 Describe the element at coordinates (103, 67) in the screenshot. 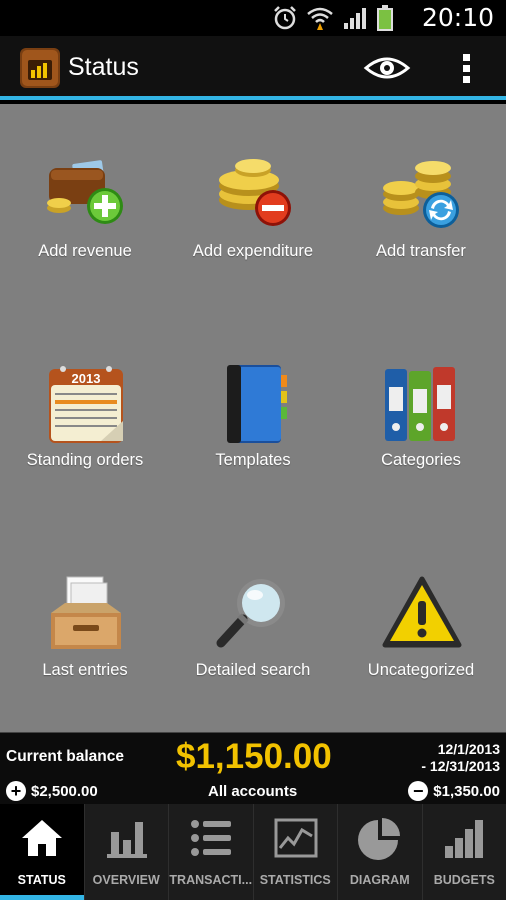

I see `page-title: Status` at that location.